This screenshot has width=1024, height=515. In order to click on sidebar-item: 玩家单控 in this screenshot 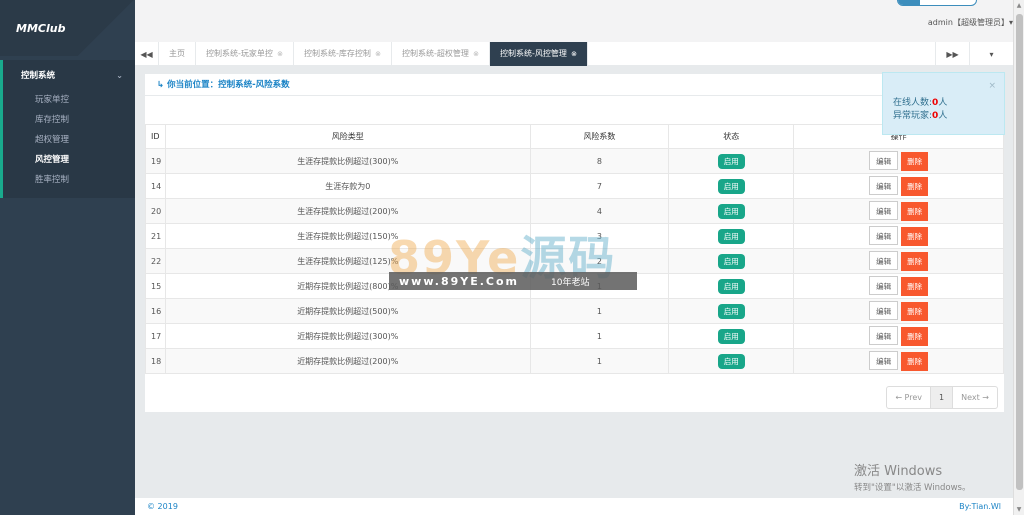, I will do `click(69, 100)`.